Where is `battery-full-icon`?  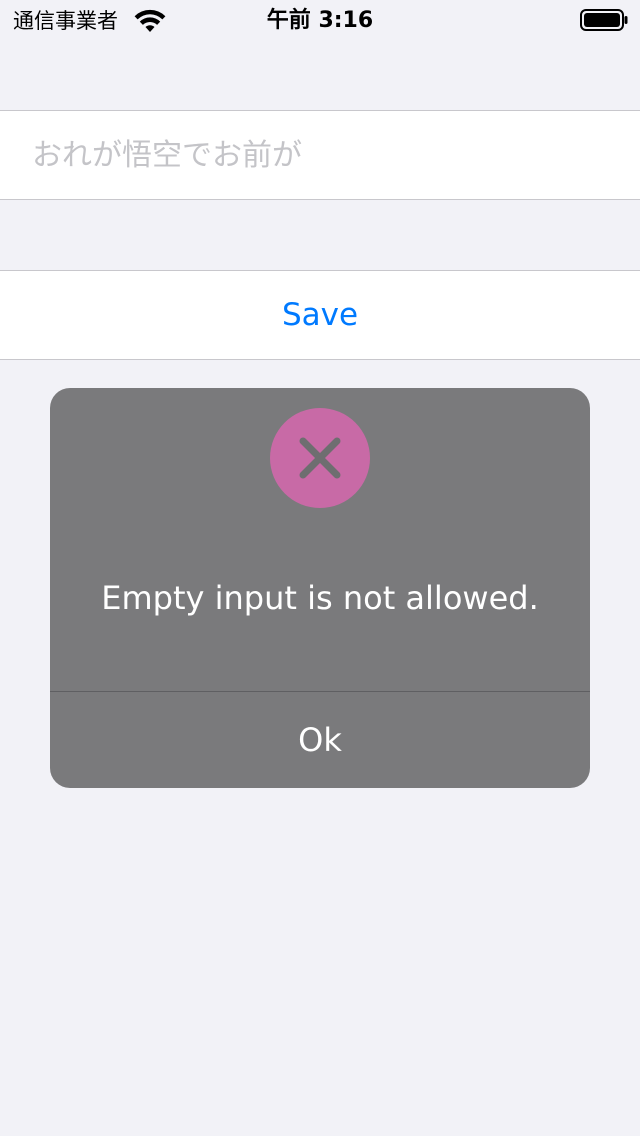
battery-full-icon is located at coordinates (604, 20).